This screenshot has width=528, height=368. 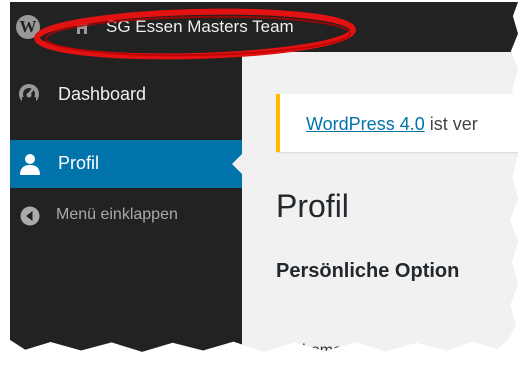 I want to click on sidebar-item-dashboard: Dashboard, so click(x=126, y=94).